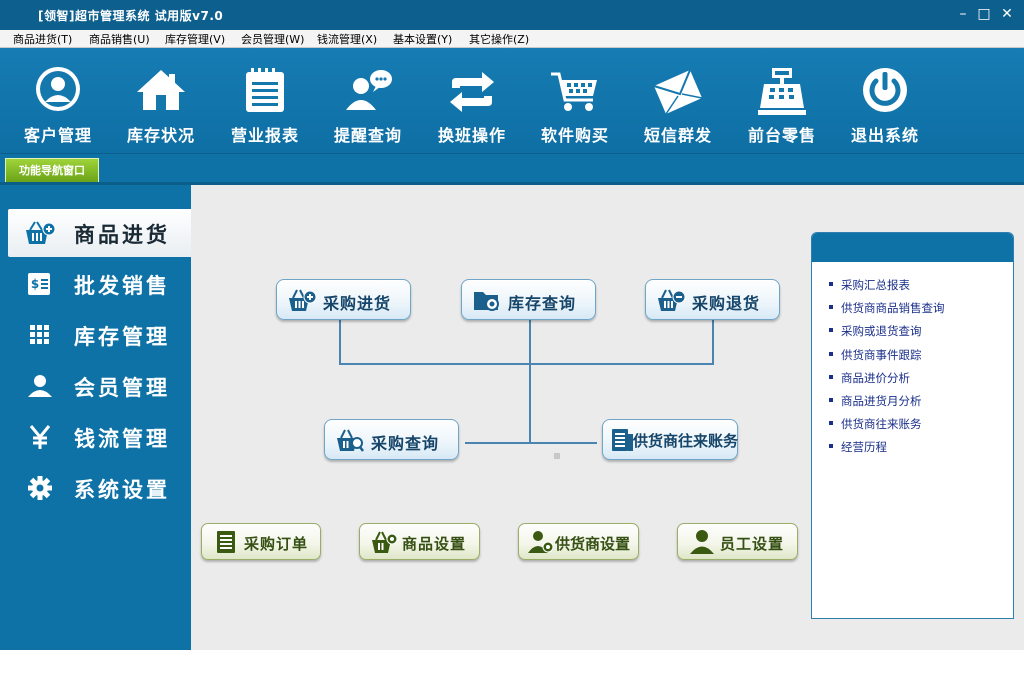 The height and width of the screenshot is (676, 1024). I want to click on sidebar-item-label: 钱流管理, so click(122, 439).